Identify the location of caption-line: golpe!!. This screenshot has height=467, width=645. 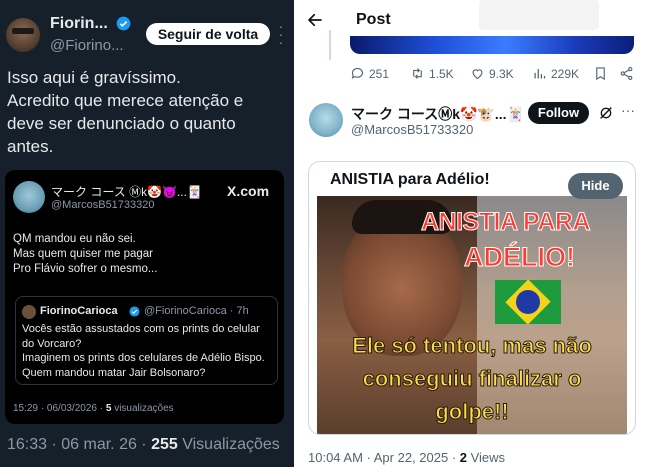
(472, 412).